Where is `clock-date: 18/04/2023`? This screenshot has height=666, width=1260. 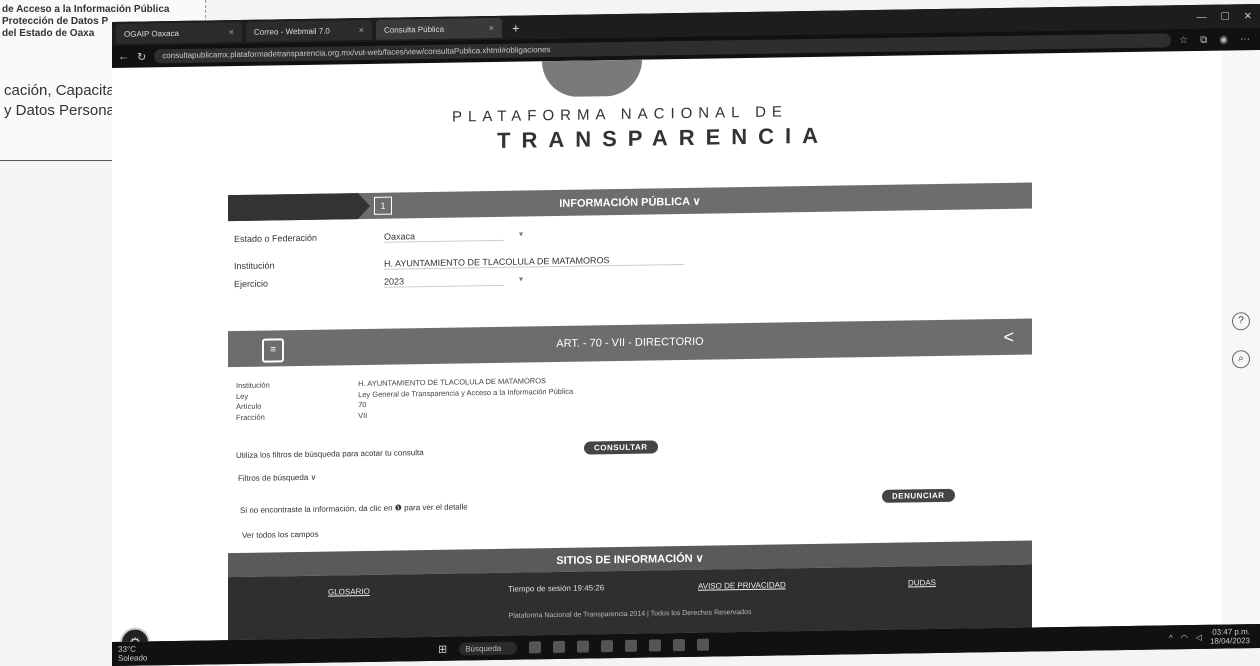
clock-date: 18/04/2023 is located at coordinates (1229, 641).